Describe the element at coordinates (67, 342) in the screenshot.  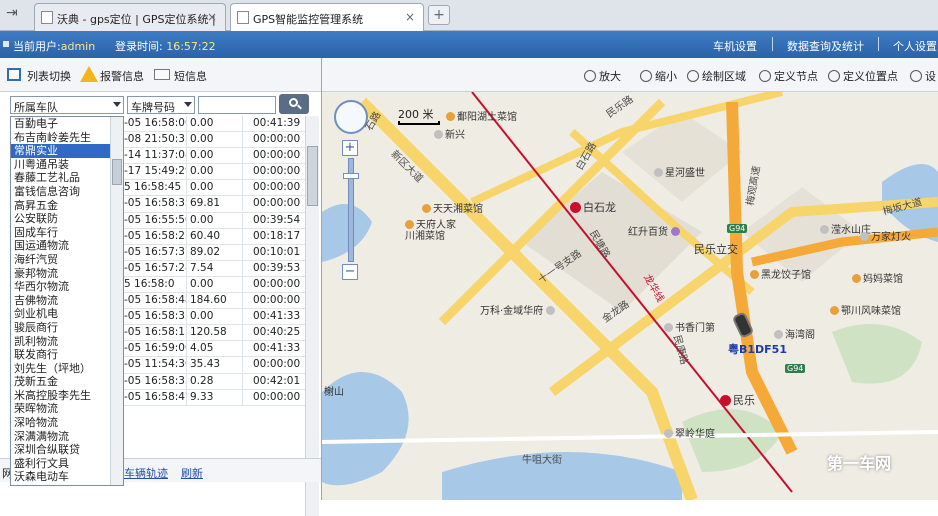
I see `fleet-option: 凯利物流` at that location.